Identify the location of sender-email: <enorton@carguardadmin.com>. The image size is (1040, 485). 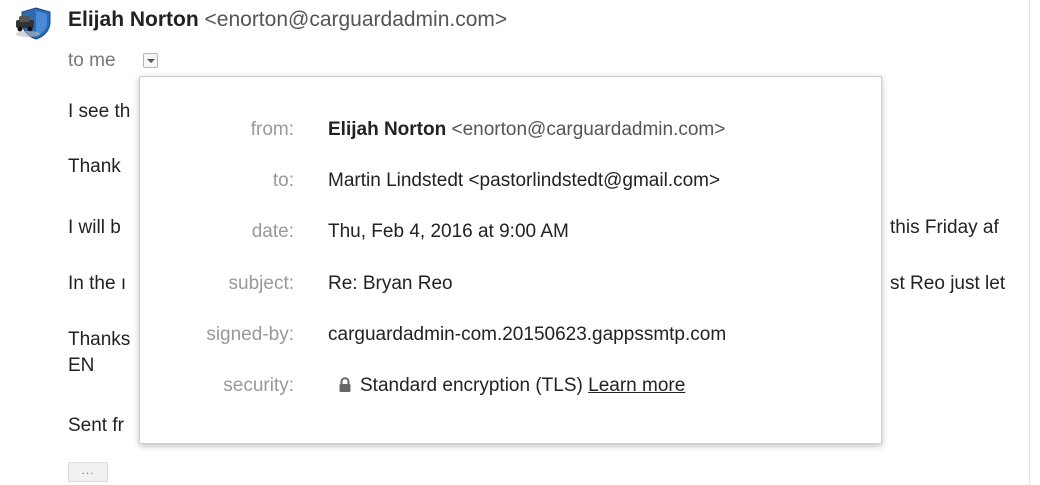
(356, 19).